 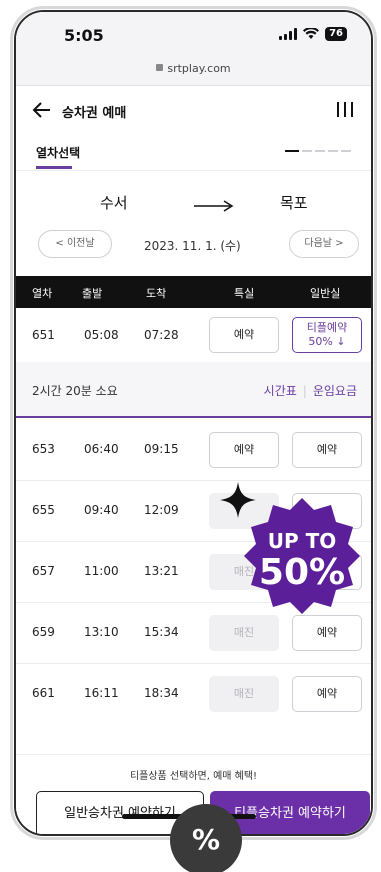 What do you see at coordinates (193, 112) in the screenshot?
I see `app-header: 승차권 예매` at bounding box center [193, 112].